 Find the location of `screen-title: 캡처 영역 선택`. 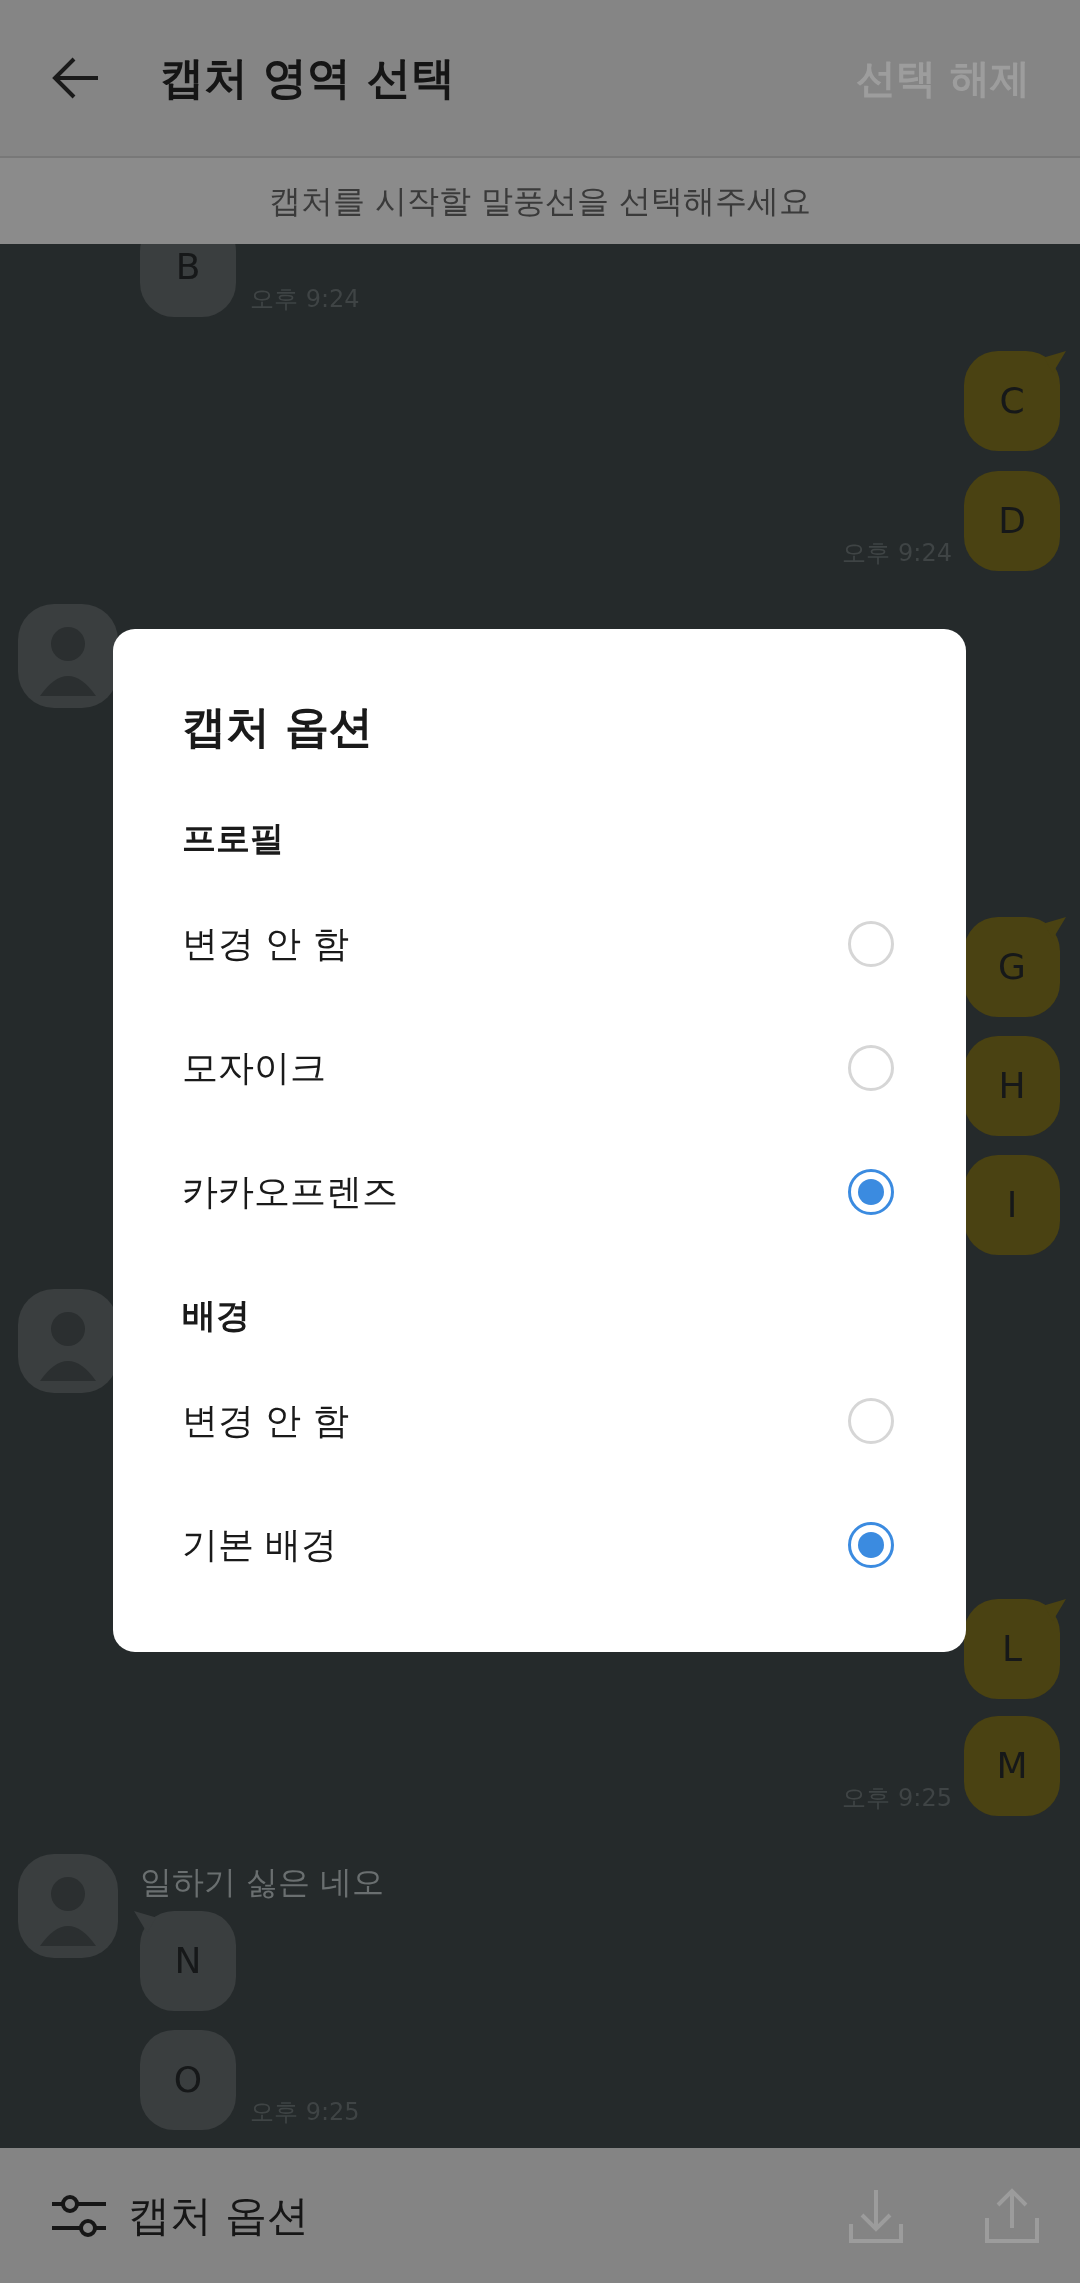

screen-title: 캡처 영역 선택 is located at coordinates (307, 78).